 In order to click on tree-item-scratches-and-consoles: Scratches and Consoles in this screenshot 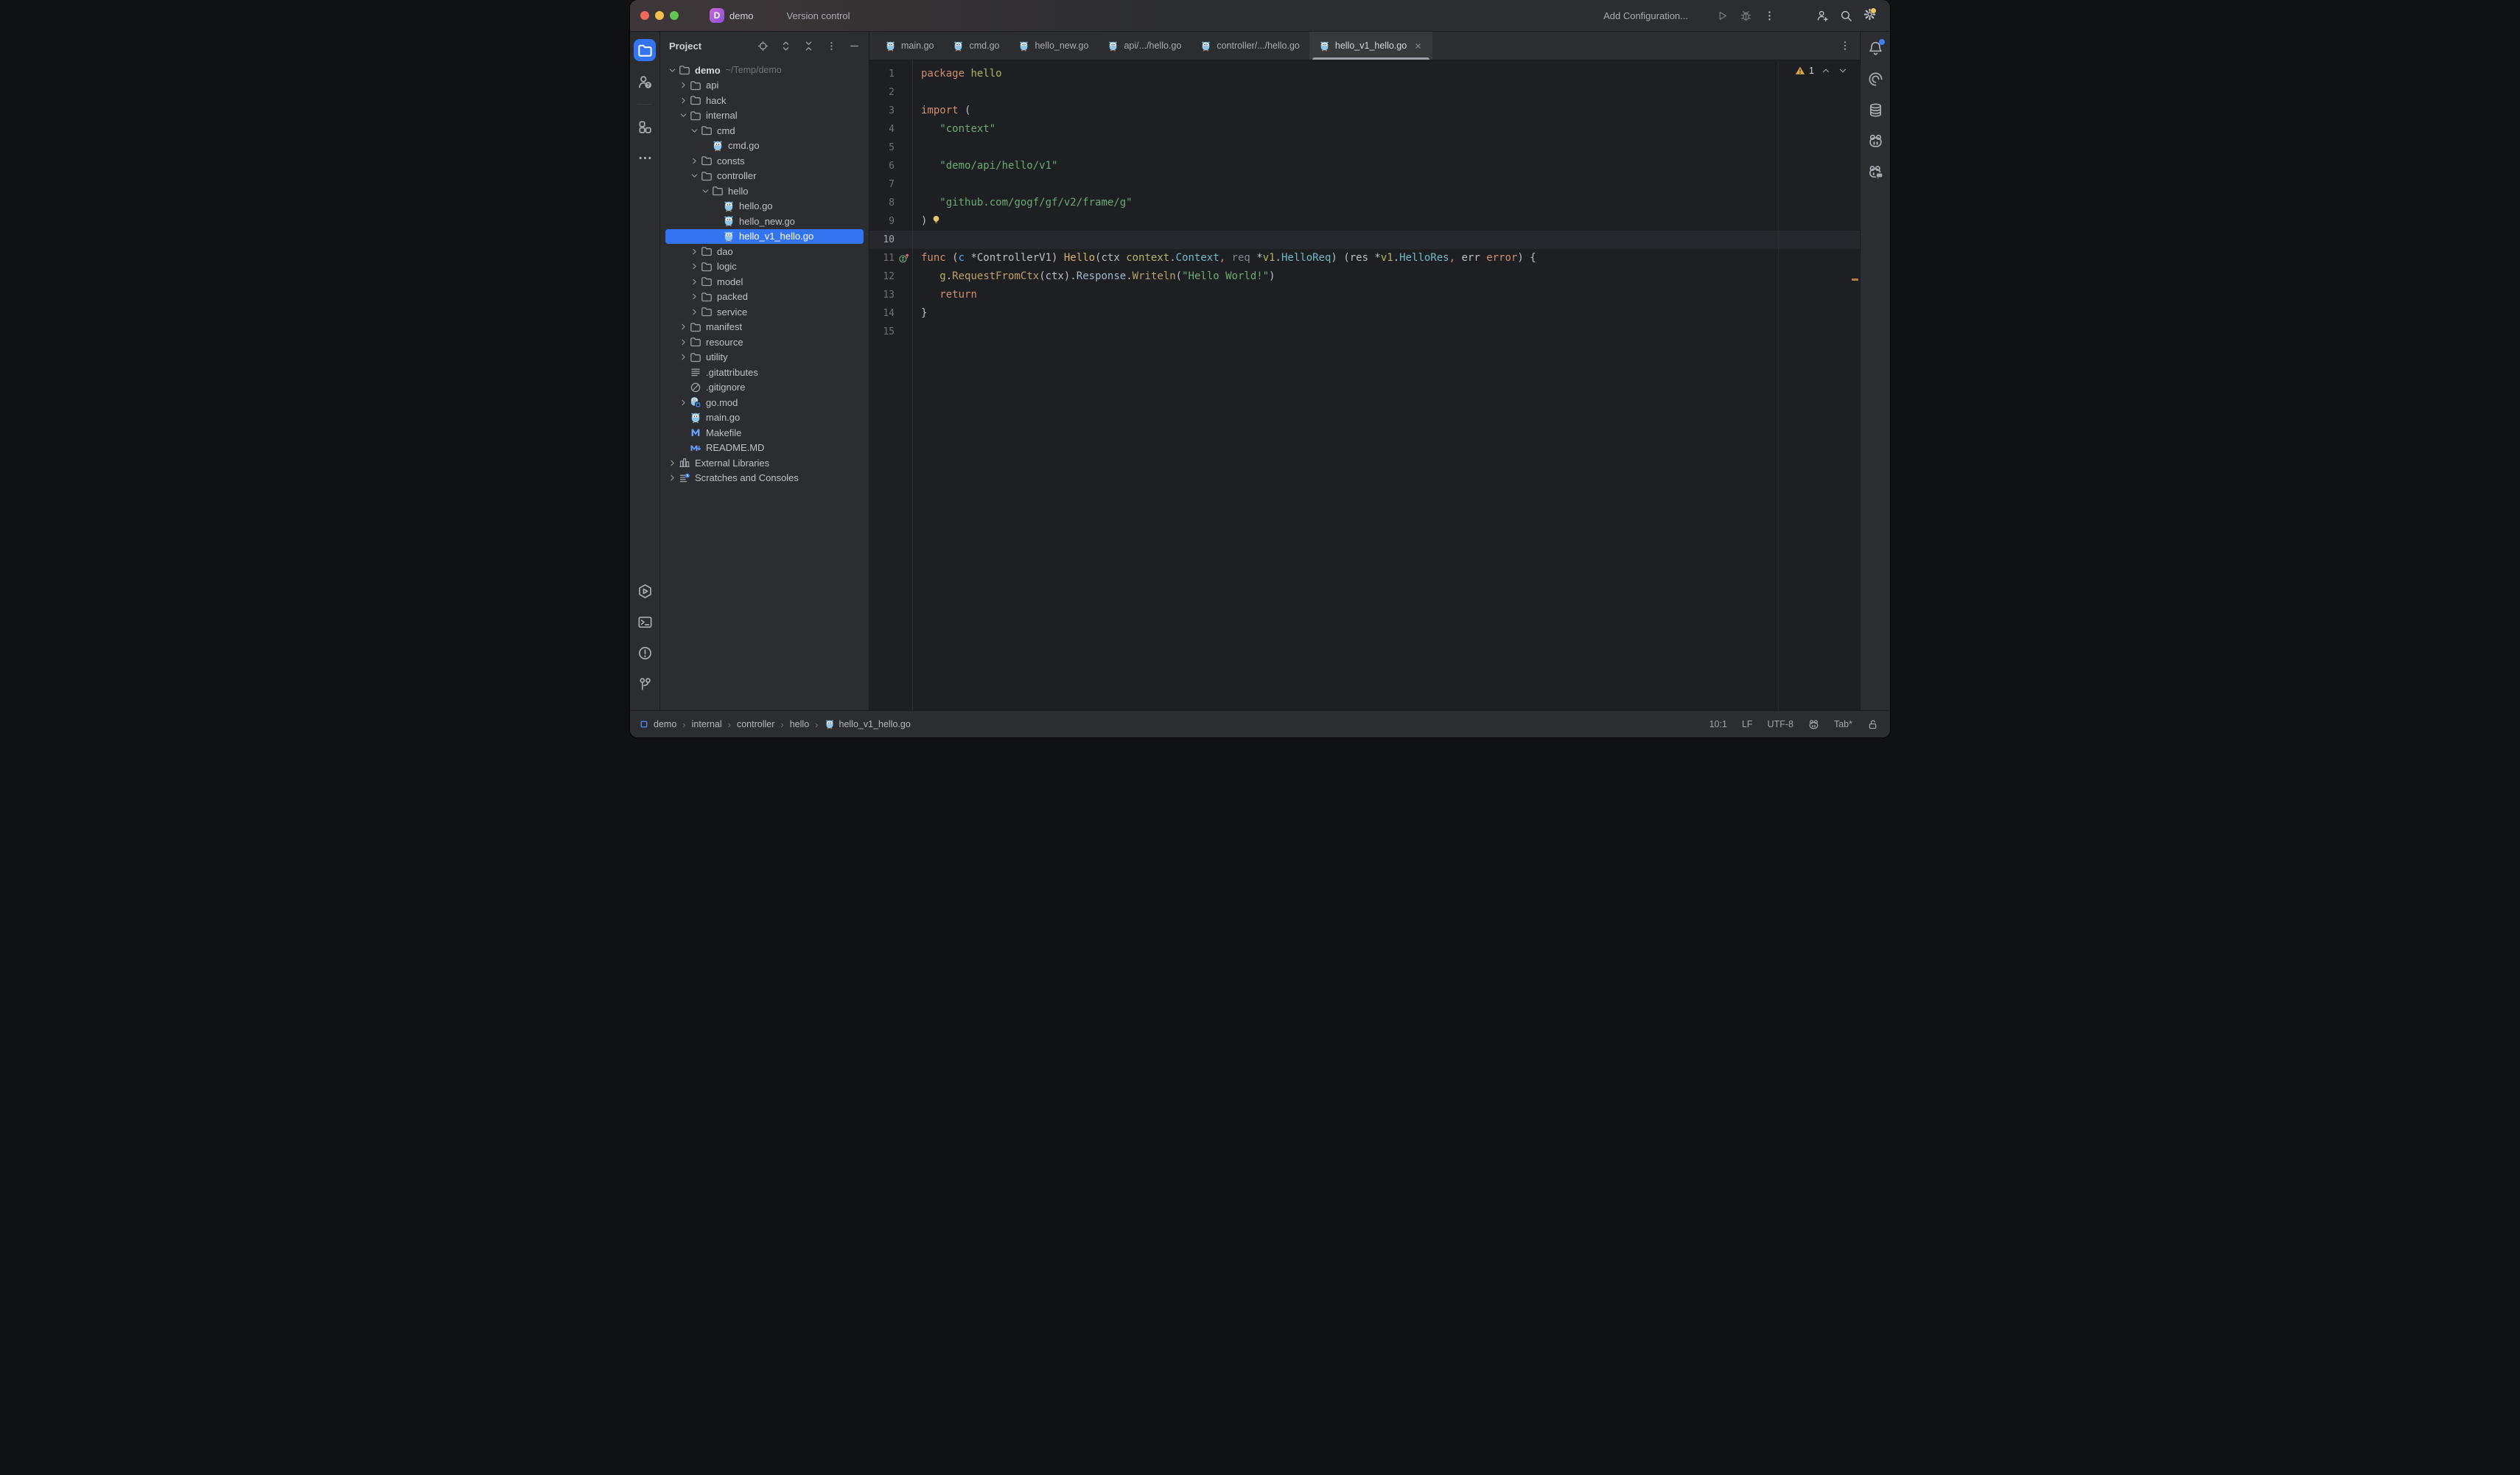, I will do `click(764, 478)`.